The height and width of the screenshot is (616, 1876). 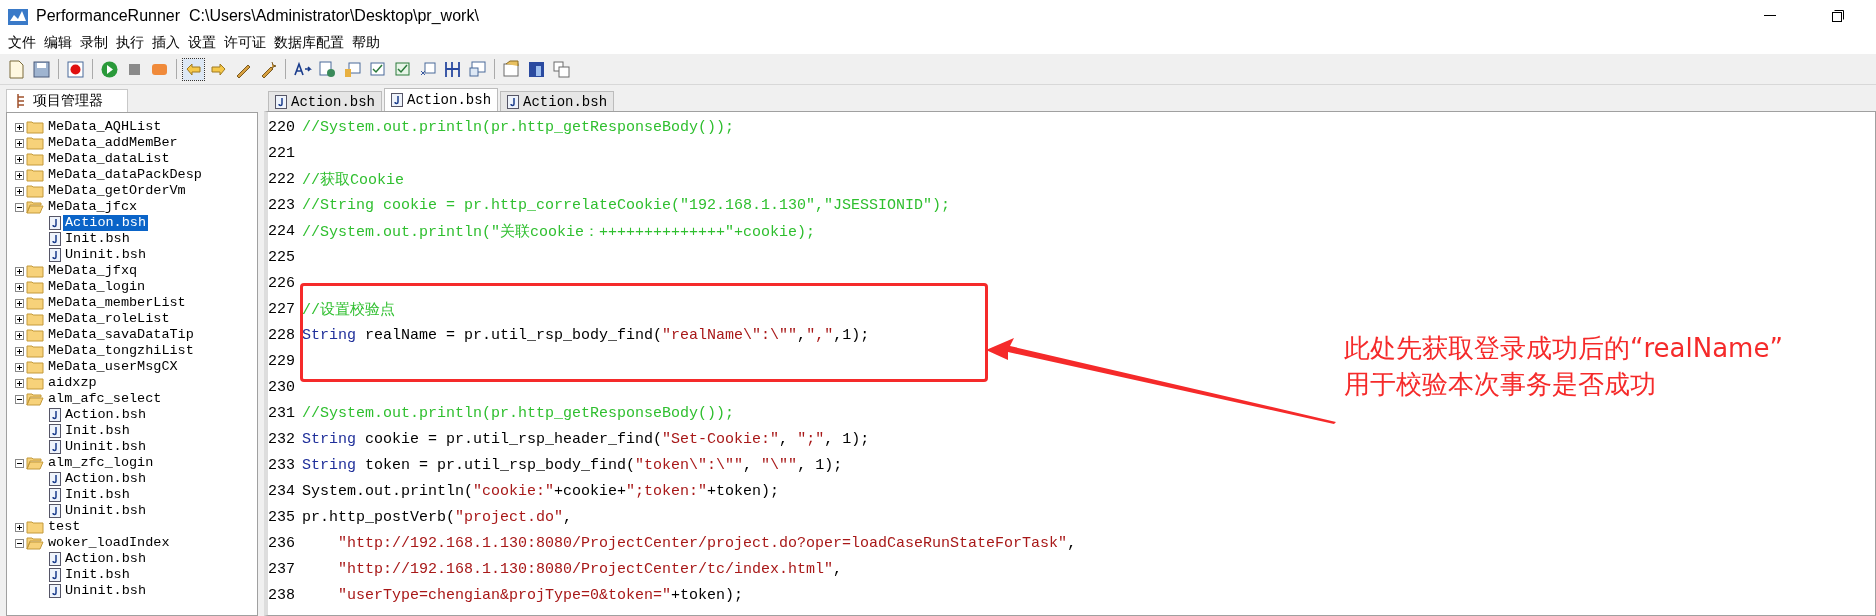 What do you see at coordinates (309, 43) in the screenshot?
I see `menu-item: 数据库配置` at bounding box center [309, 43].